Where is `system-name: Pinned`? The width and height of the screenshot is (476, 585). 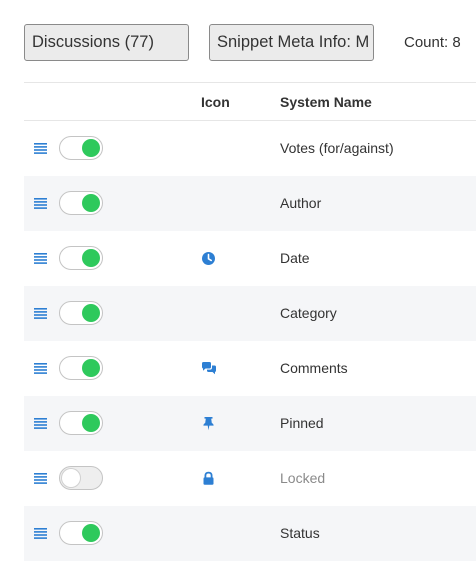
system-name: Pinned is located at coordinates (302, 423).